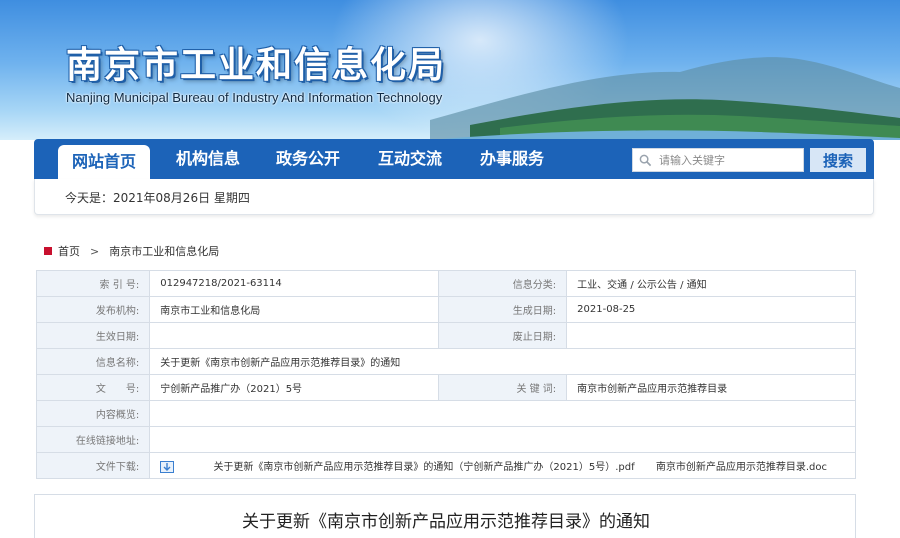 This screenshot has height=538, width=900. I want to click on main-nav: 网站首页 机构信息 政务公开 互动交流 办事服务 搜索, so click(454, 159).